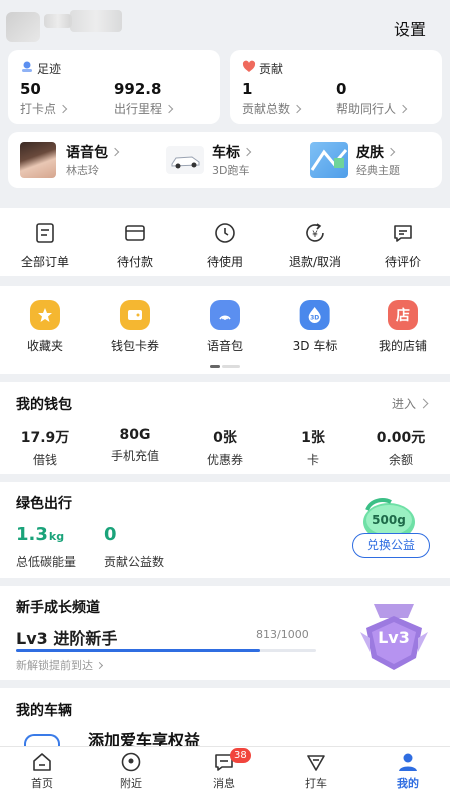 This screenshot has height=800, width=450. Describe the element at coordinates (93, 152) in the screenshot. I see `feature-voice-title: 语音包` at that location.